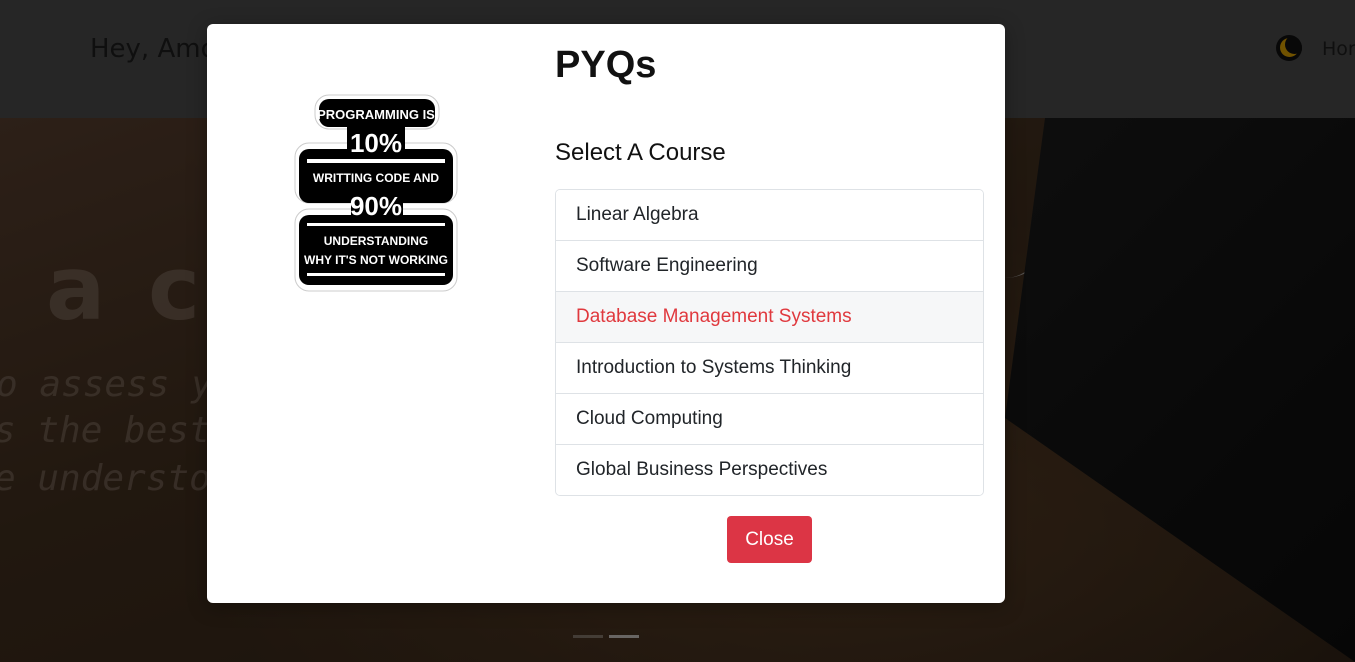 This screenshot has height=662, width=1355. I want to click on course-item-global-business: Global Business Perspectives, so click(769, 470).